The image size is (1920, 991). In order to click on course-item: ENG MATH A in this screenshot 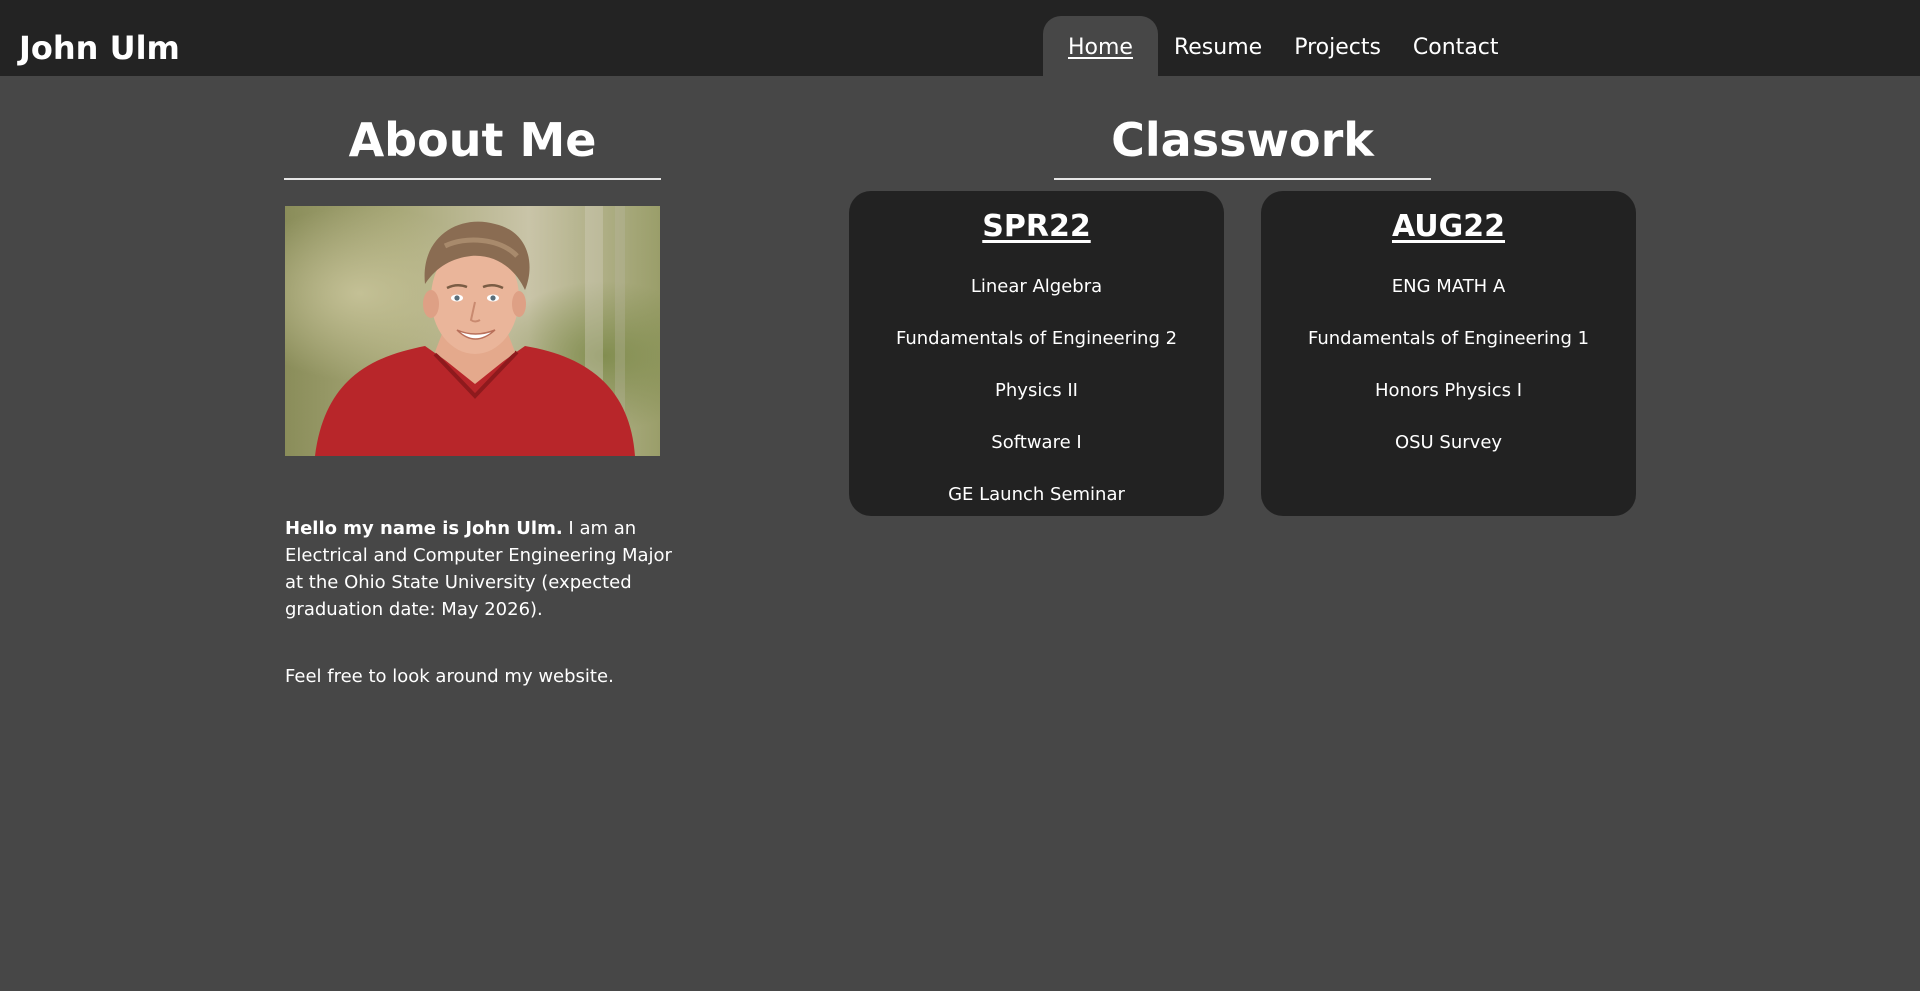, I will do `click(1448, 286)`.